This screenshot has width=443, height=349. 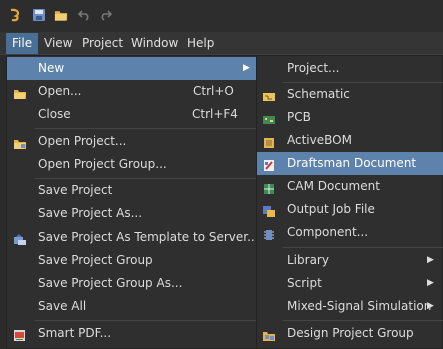 I want to click on menu-item-schematic: Schematic, so click(x=350, y=94).